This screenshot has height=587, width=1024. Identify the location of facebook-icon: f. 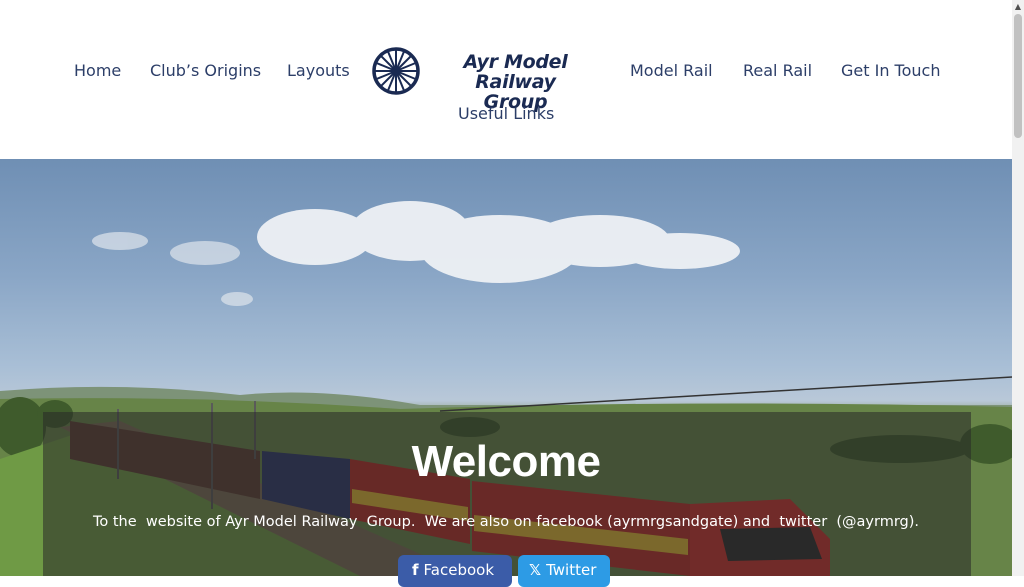
(415, 570).